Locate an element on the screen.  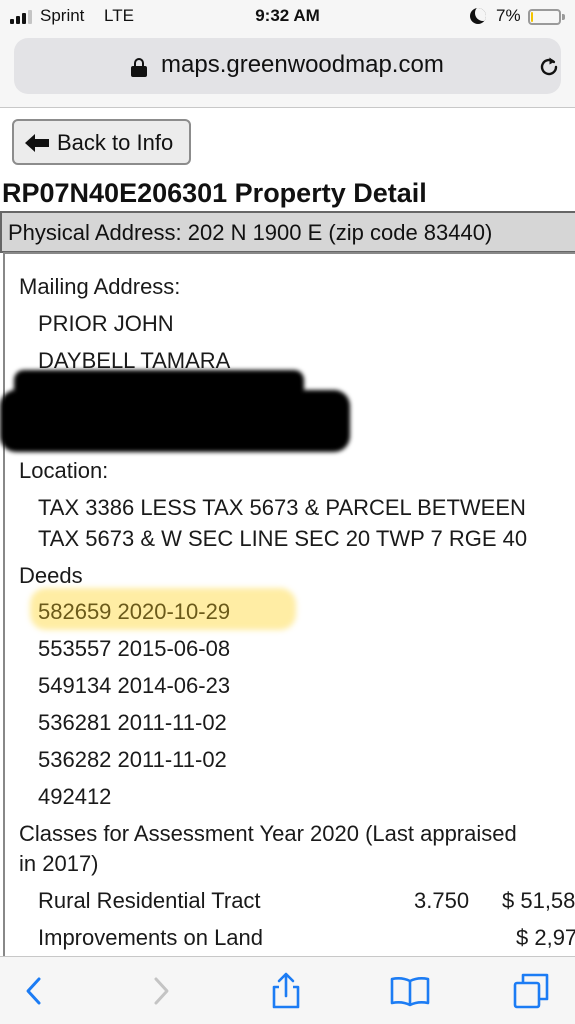
deed-item: 549134 2014-06-23 is located at coordinates (134, 685).